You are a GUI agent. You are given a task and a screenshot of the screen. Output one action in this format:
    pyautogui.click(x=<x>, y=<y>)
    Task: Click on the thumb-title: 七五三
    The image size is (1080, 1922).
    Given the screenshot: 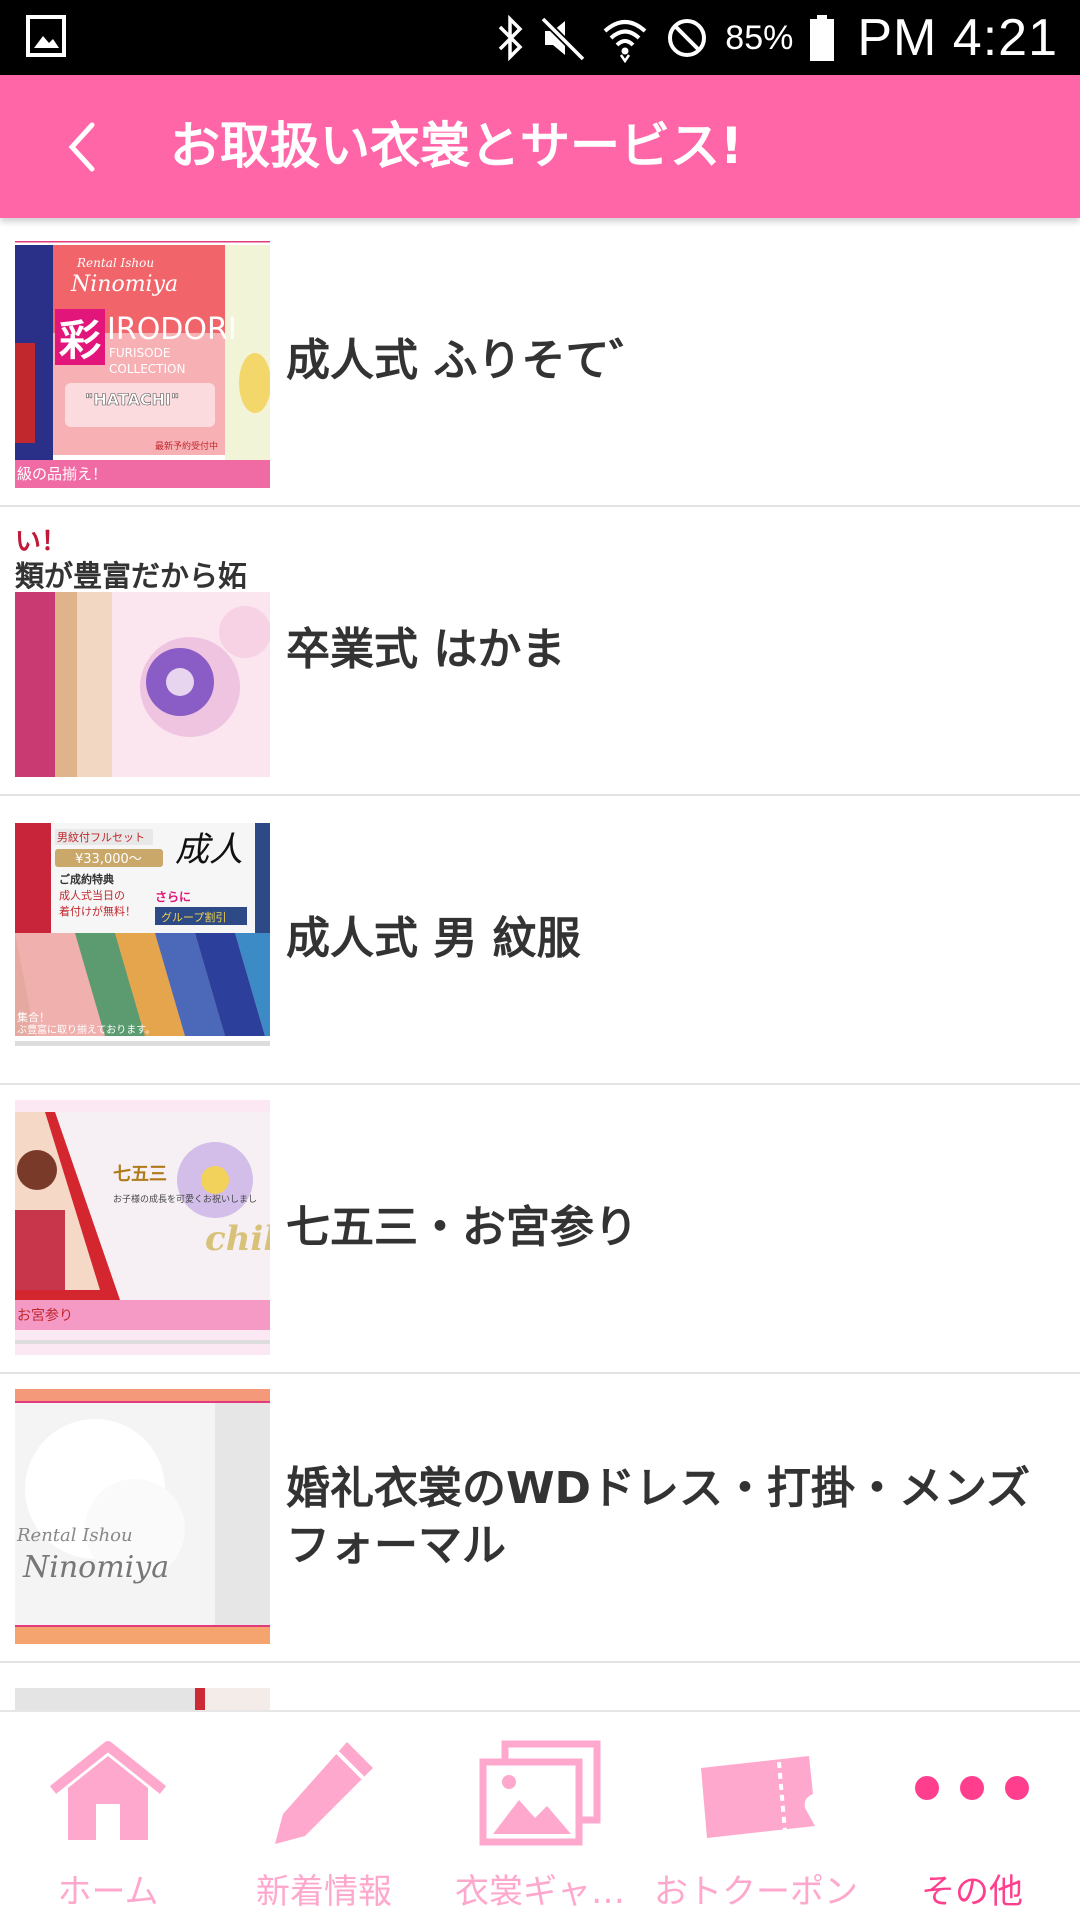 What is the action you would take?
    pyautogui.click(x=140, y=1174)
    